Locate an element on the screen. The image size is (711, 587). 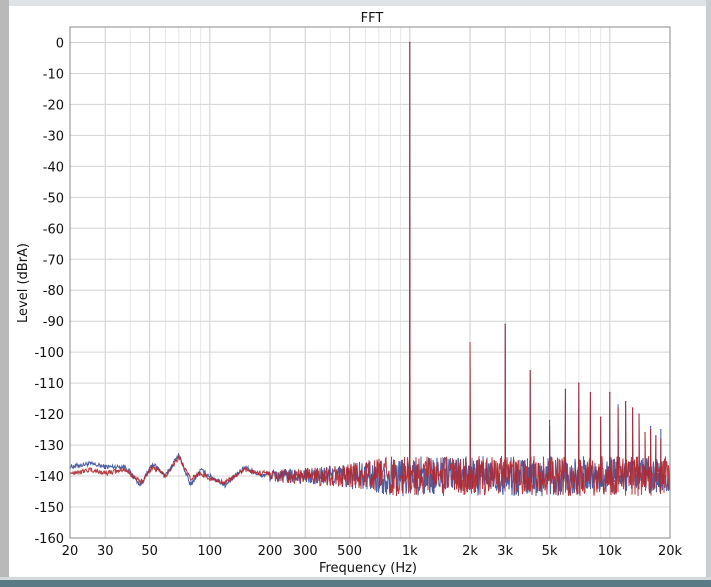
y-tick-label: -30 is located at coordinates (53, 136).